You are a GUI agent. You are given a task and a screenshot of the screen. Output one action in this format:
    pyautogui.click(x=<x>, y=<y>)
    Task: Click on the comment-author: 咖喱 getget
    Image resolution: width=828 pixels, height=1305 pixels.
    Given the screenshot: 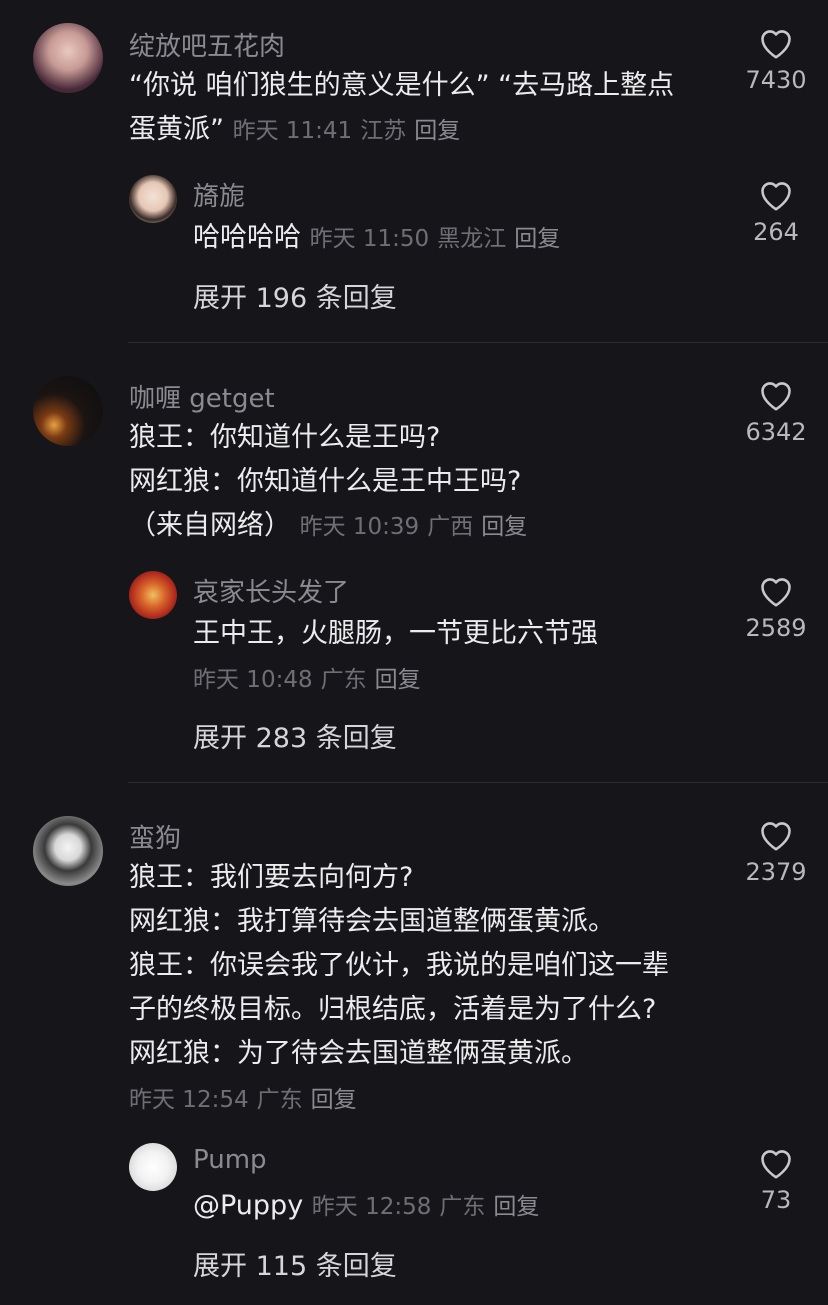 What is the action you would take?
    pyautogui.click(x=202, y=396)
    